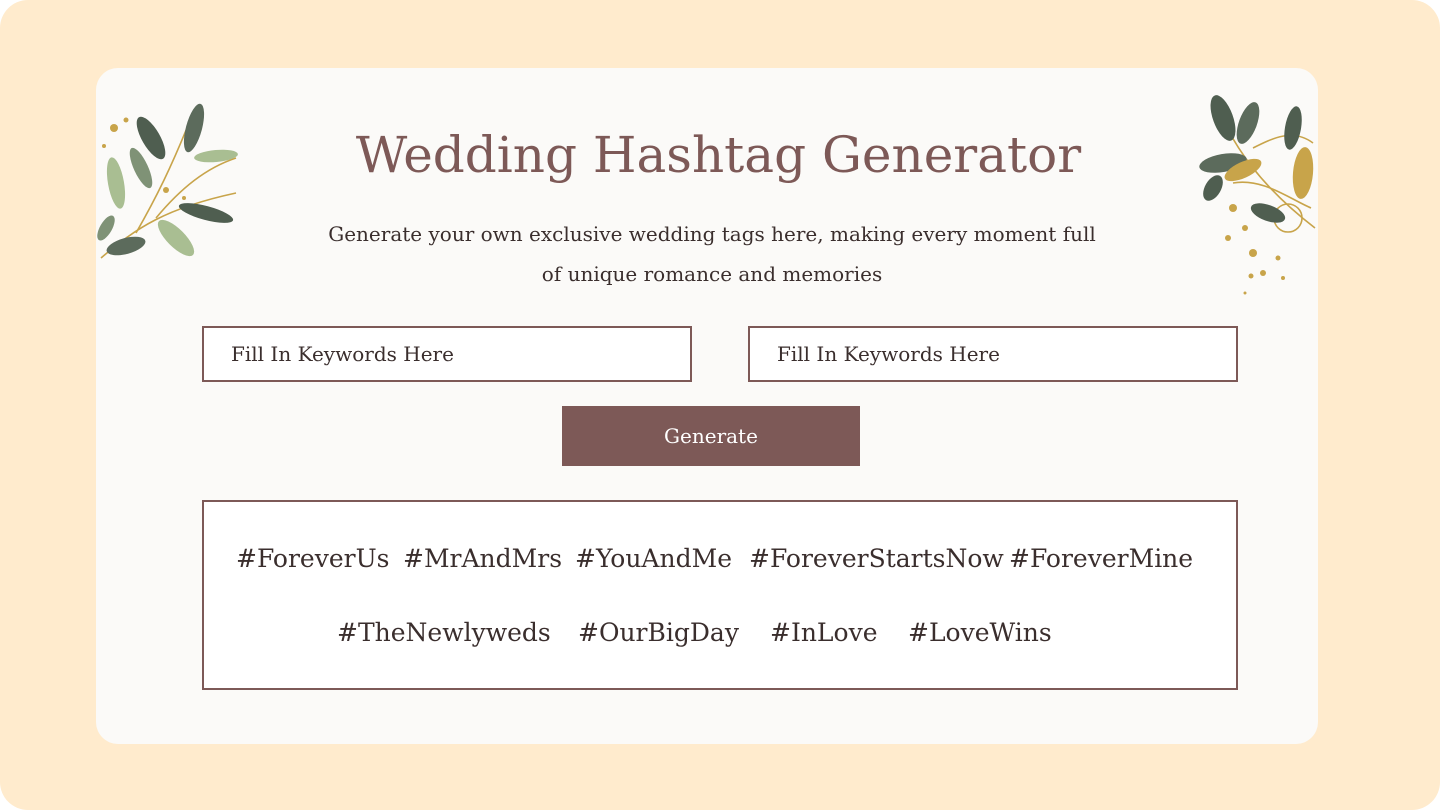 The width and height of the screenshot is (1440, 810). I want to click on hashtag-item: #ForeverUs, so click(313, 558).